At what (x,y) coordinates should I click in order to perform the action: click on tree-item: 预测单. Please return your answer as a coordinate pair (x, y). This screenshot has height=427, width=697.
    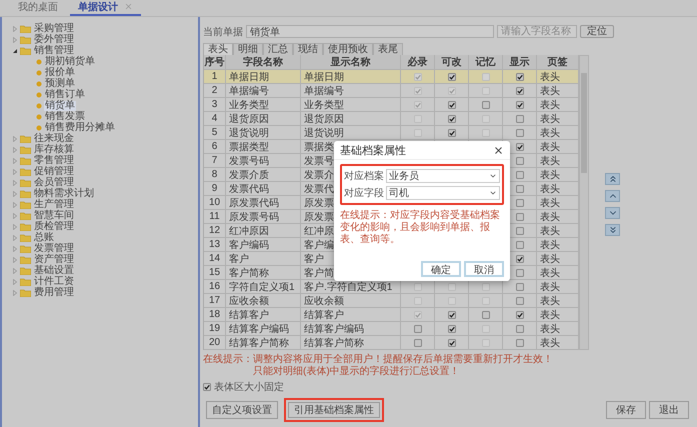
    Looking at the image, I should click on (60, 83).